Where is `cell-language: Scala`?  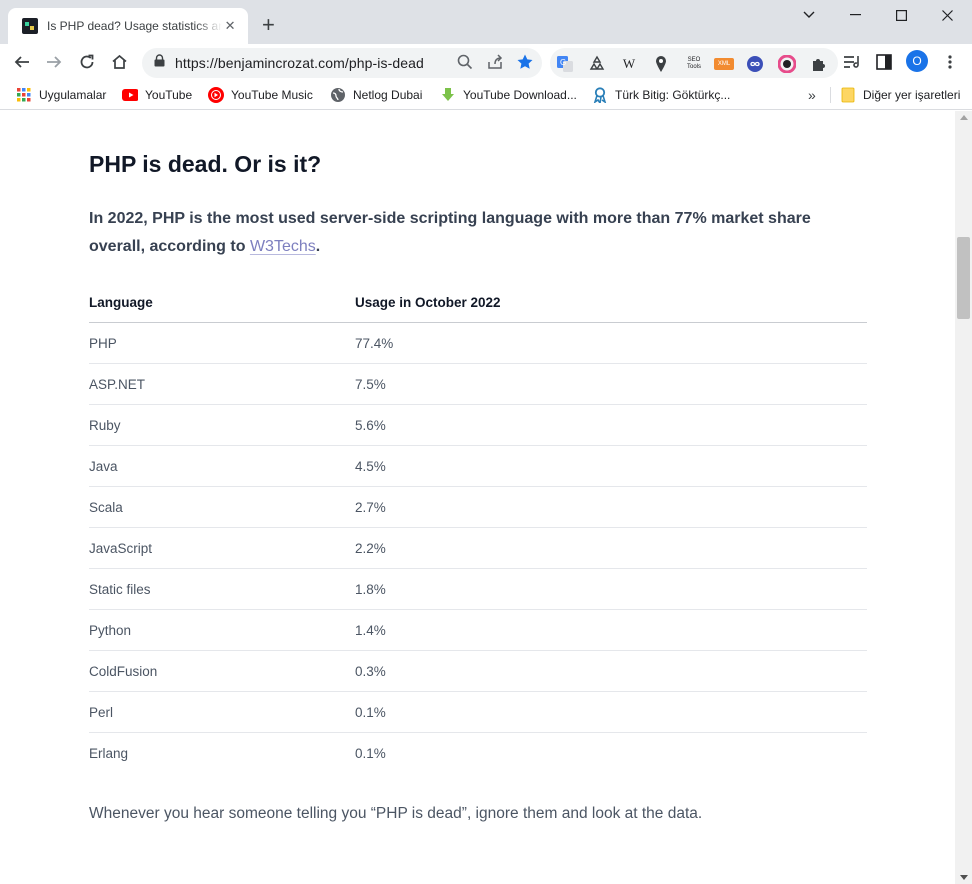 cell-language: Scala is located at coordinates (106, 507).